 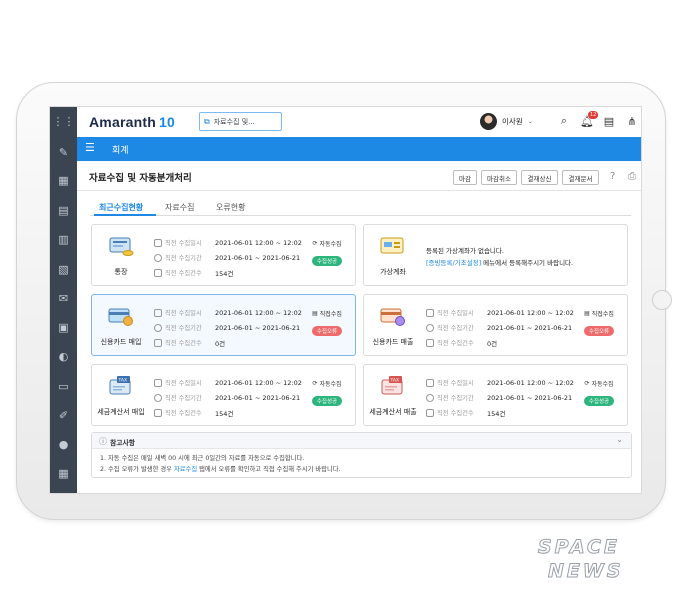 What do you see at coordinates (63, 210) in the screenshot?
I see `calendar-check-icon: ▤` at bounding box center [63, 210].